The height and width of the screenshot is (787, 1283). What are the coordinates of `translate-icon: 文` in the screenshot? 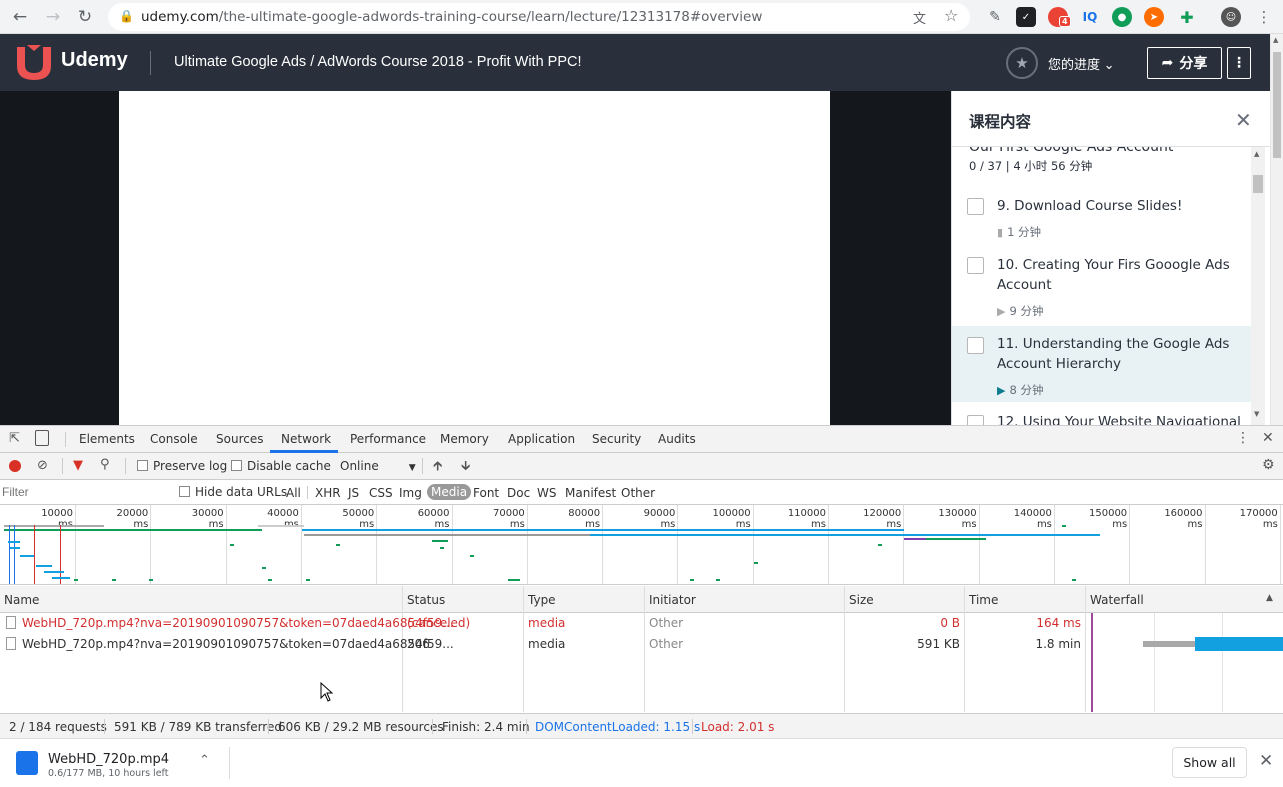 It's located at (919, 17).